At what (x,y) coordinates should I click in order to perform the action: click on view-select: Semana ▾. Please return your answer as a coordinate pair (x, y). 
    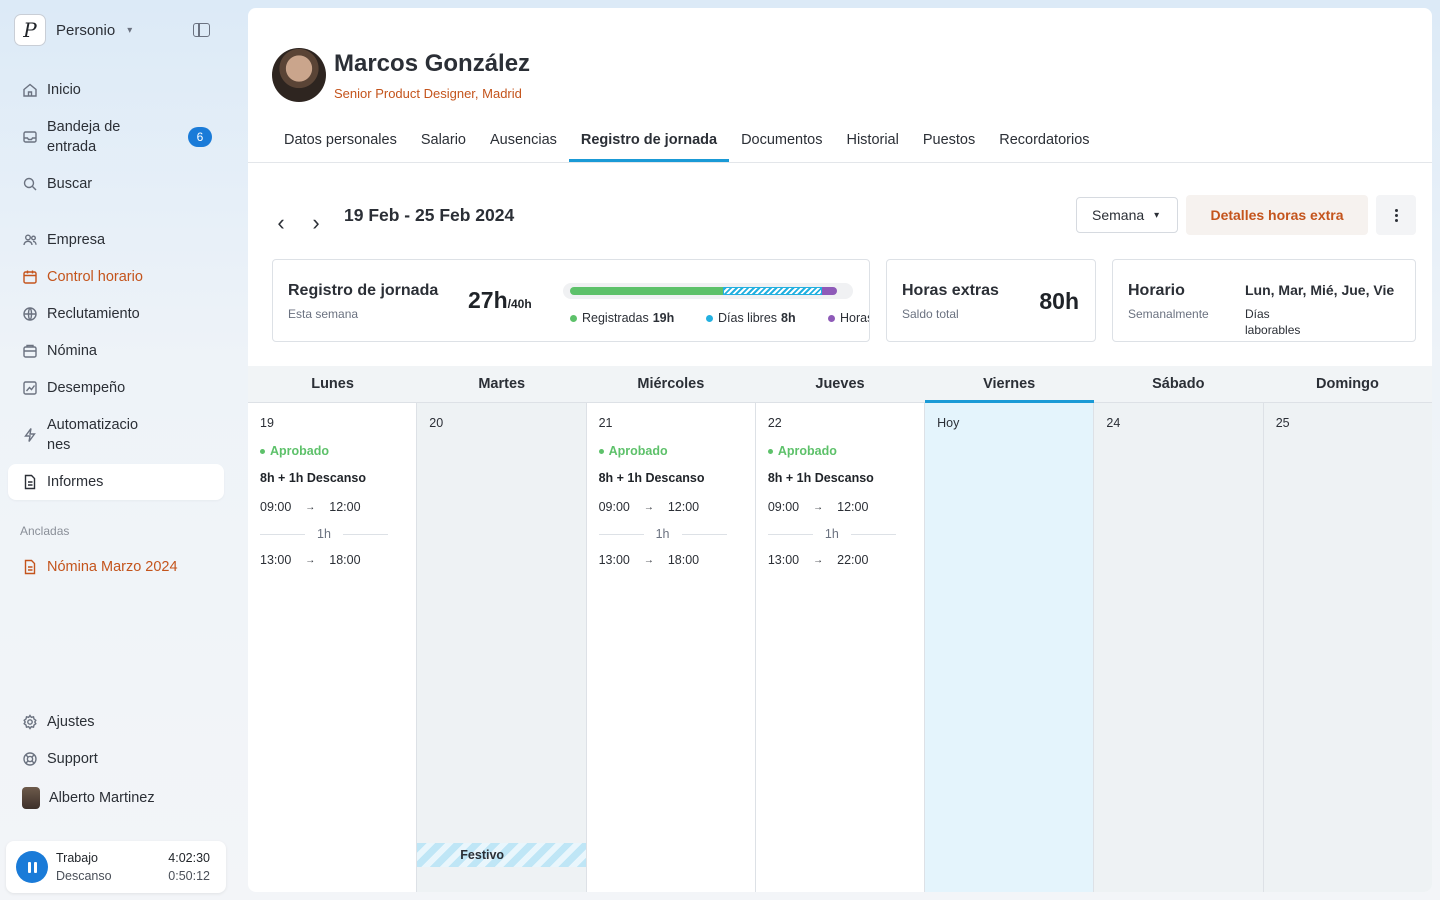
    Looking at the image, I should click on (1127, 215).